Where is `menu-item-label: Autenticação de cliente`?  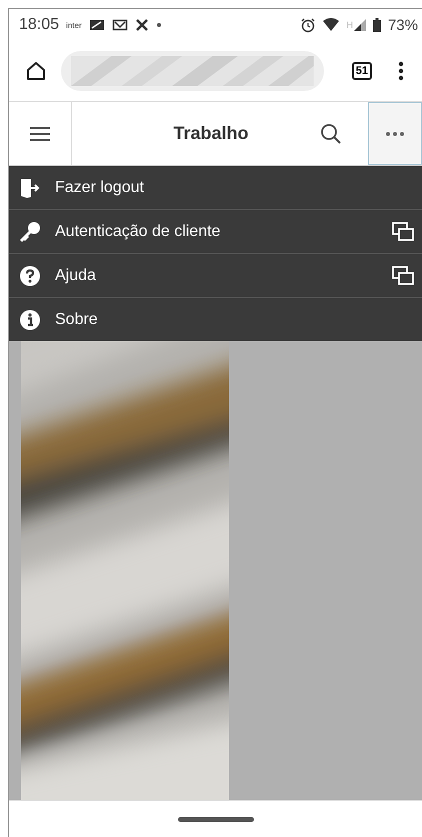 menu-item-label: Autenticação de cliente is located at coordinates (138, 231).